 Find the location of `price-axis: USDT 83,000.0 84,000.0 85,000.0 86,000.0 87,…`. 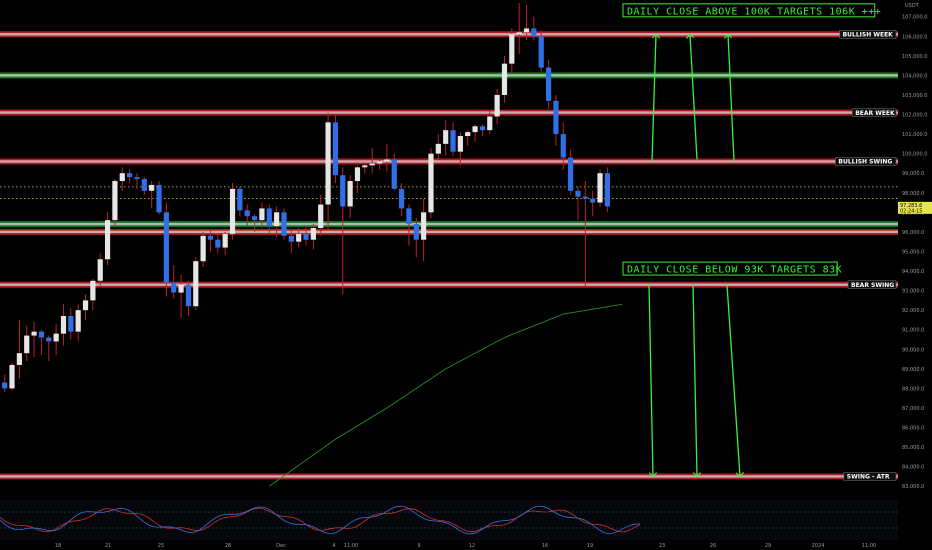

price-axis: USDT 83,000.0 84,000.0 85,000.0 86,000.0 87,… is located at coordinates (915, 275).